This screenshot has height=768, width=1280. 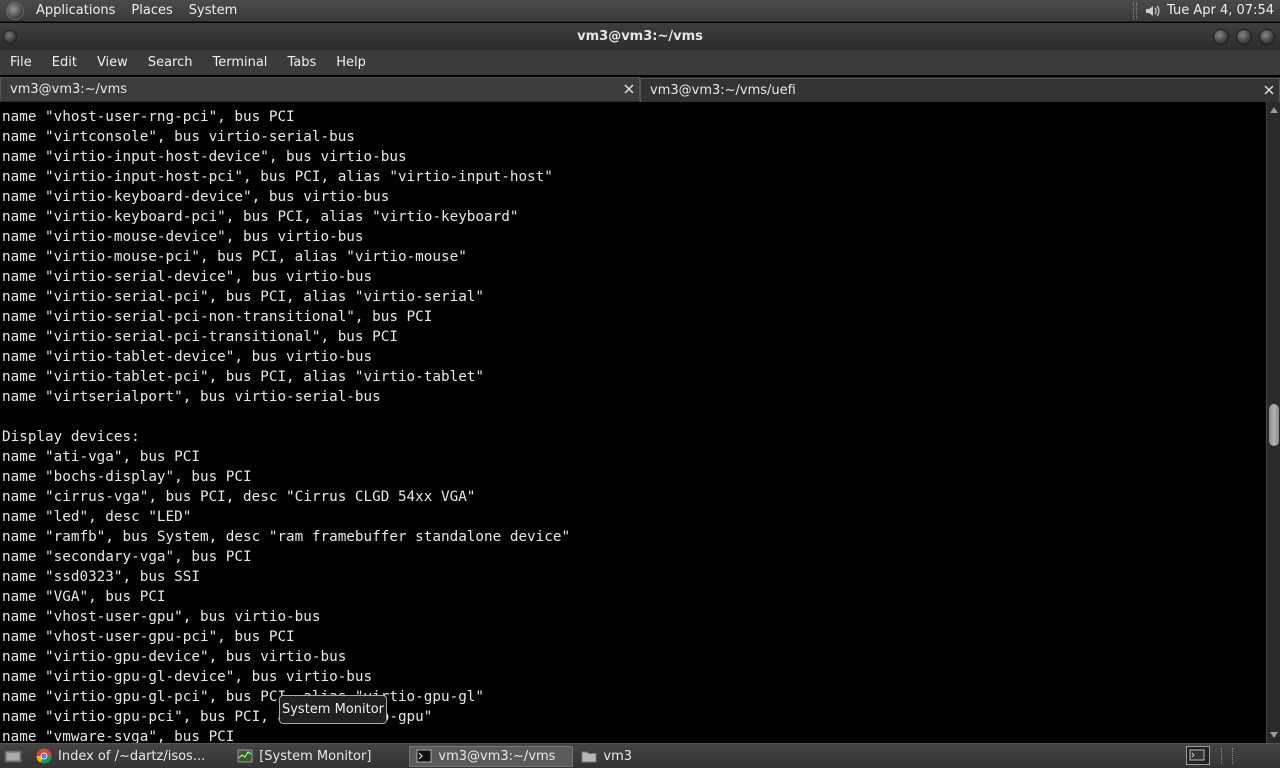 I want to click on taskbar-item-system-monitor: [System Monitor], so click(x=304, y=756).